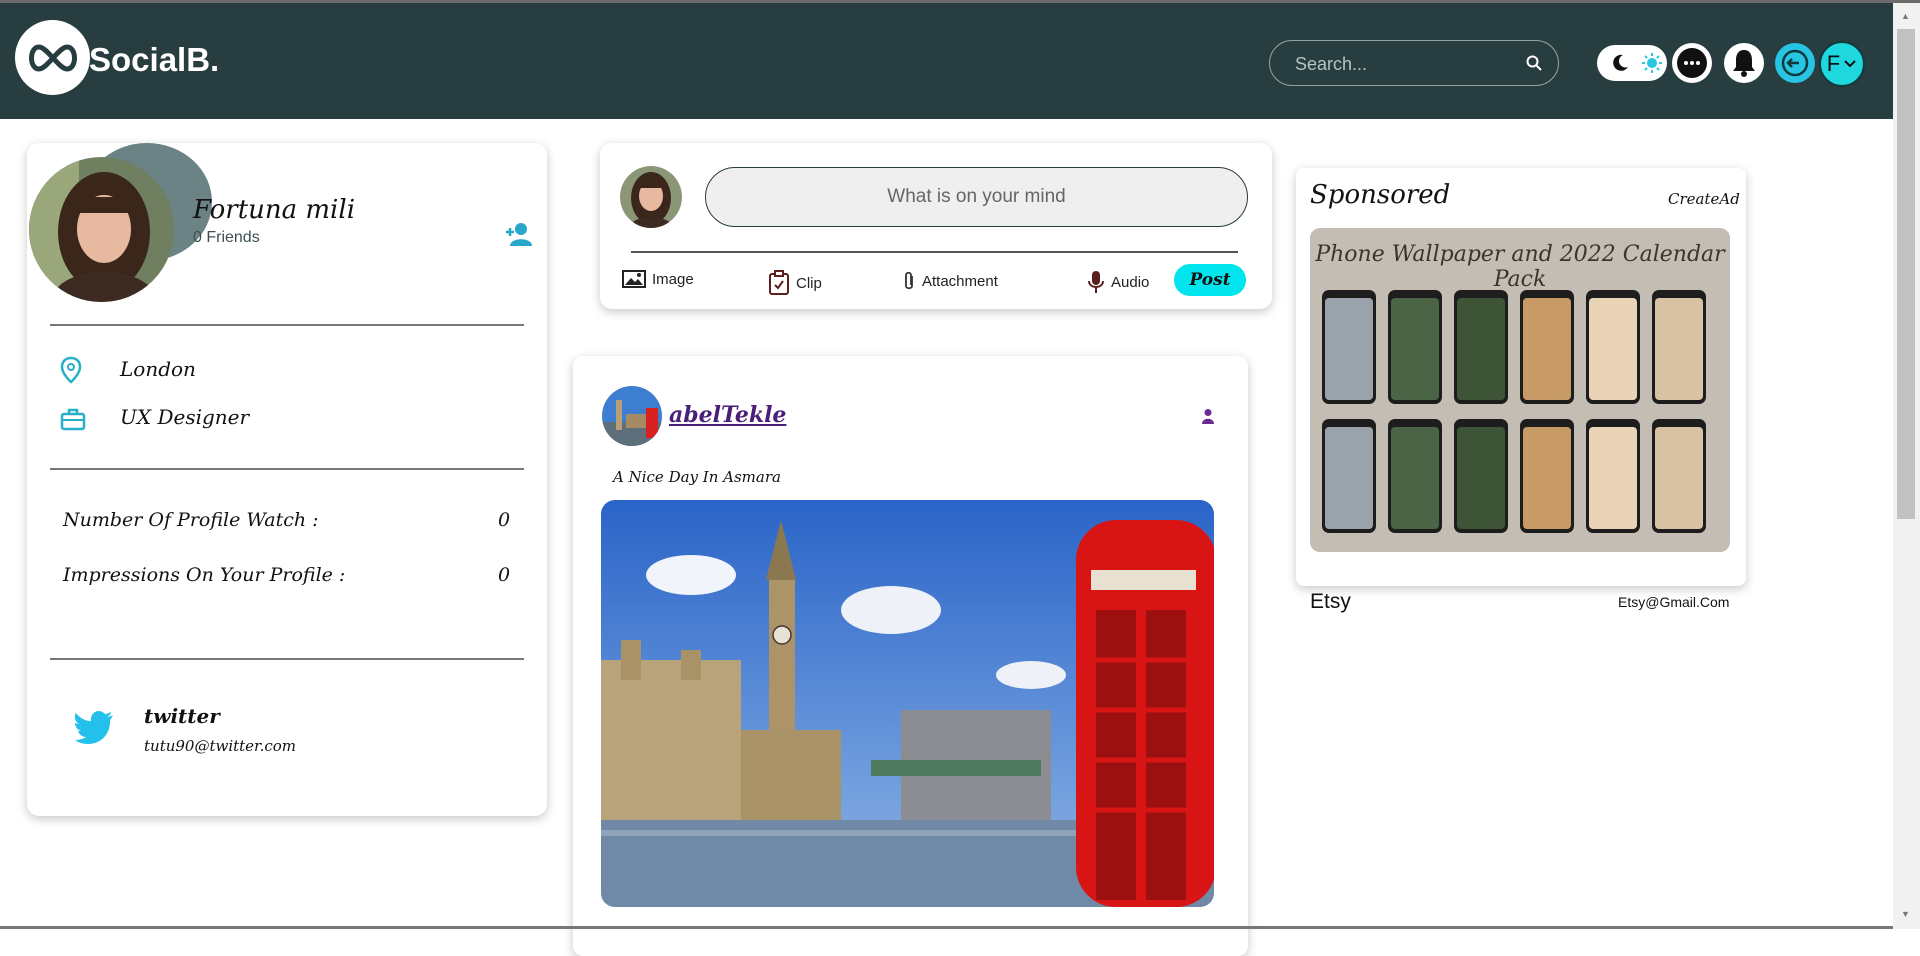 The image size is (1920, 956). Describe the element at coordinates (1096, 282) in the screenshot. I see `microphone-icon` at that location.